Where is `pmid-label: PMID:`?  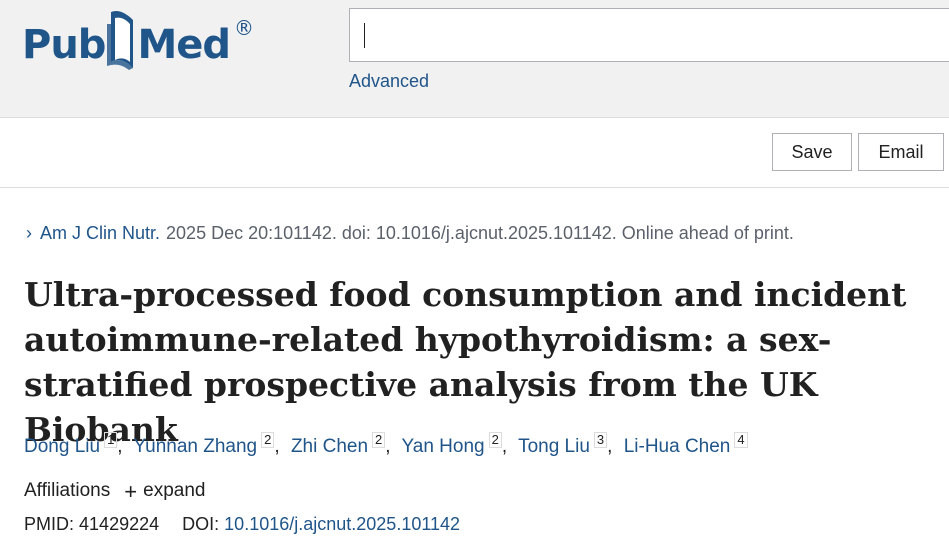
pmid-label: PMID: is located at coordinates (49, 524).